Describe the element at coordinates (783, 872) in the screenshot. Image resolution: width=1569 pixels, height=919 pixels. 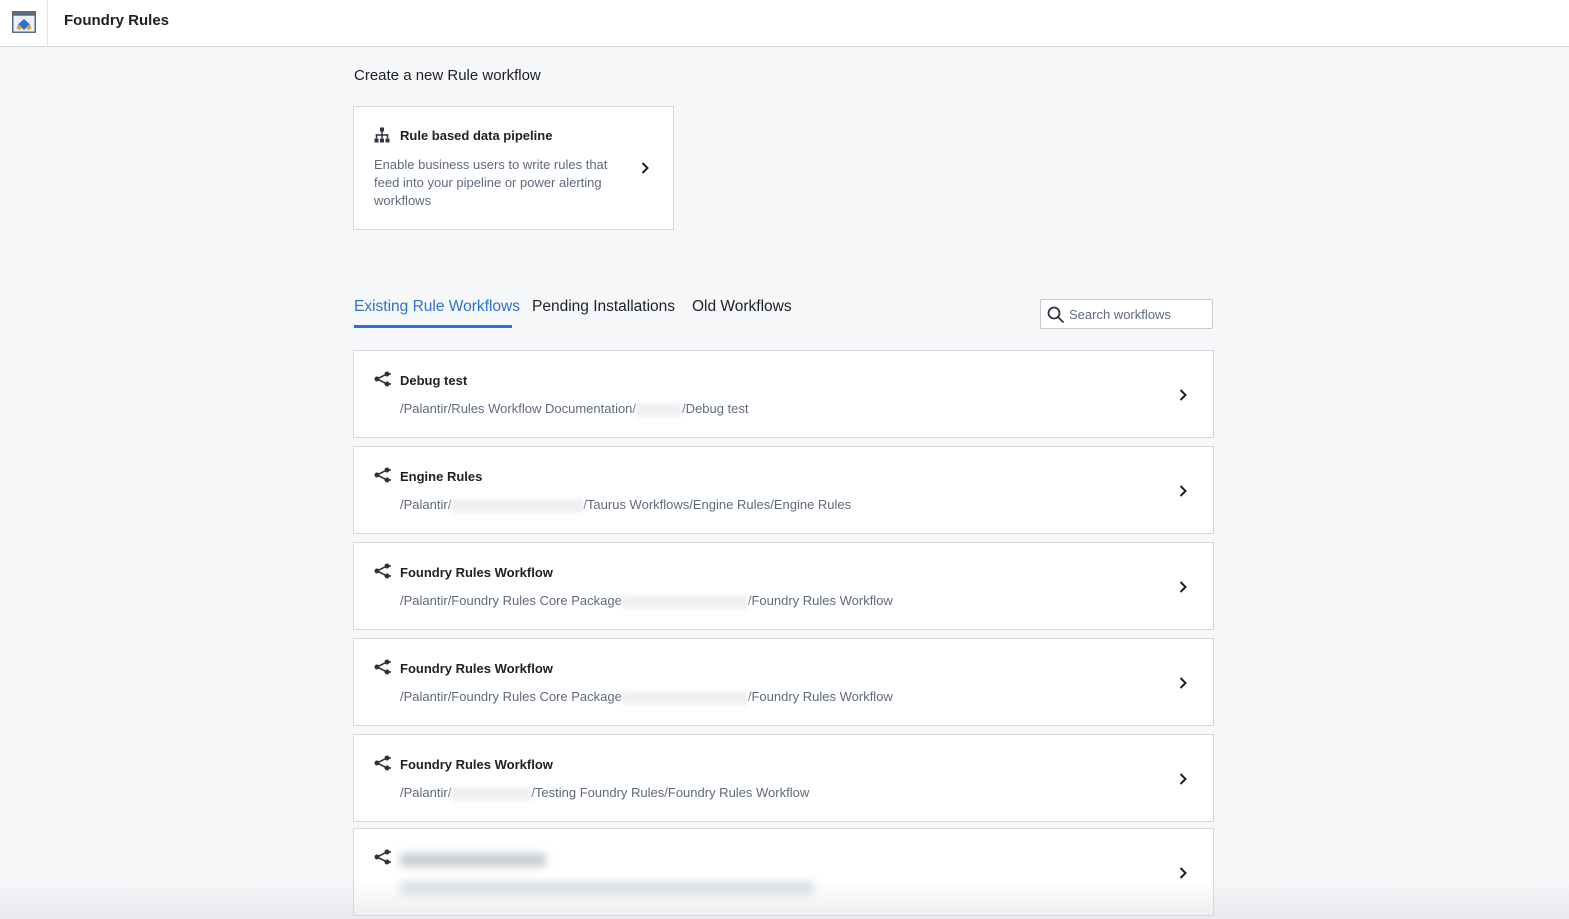
I see `workflow-card-blurred` at that location.